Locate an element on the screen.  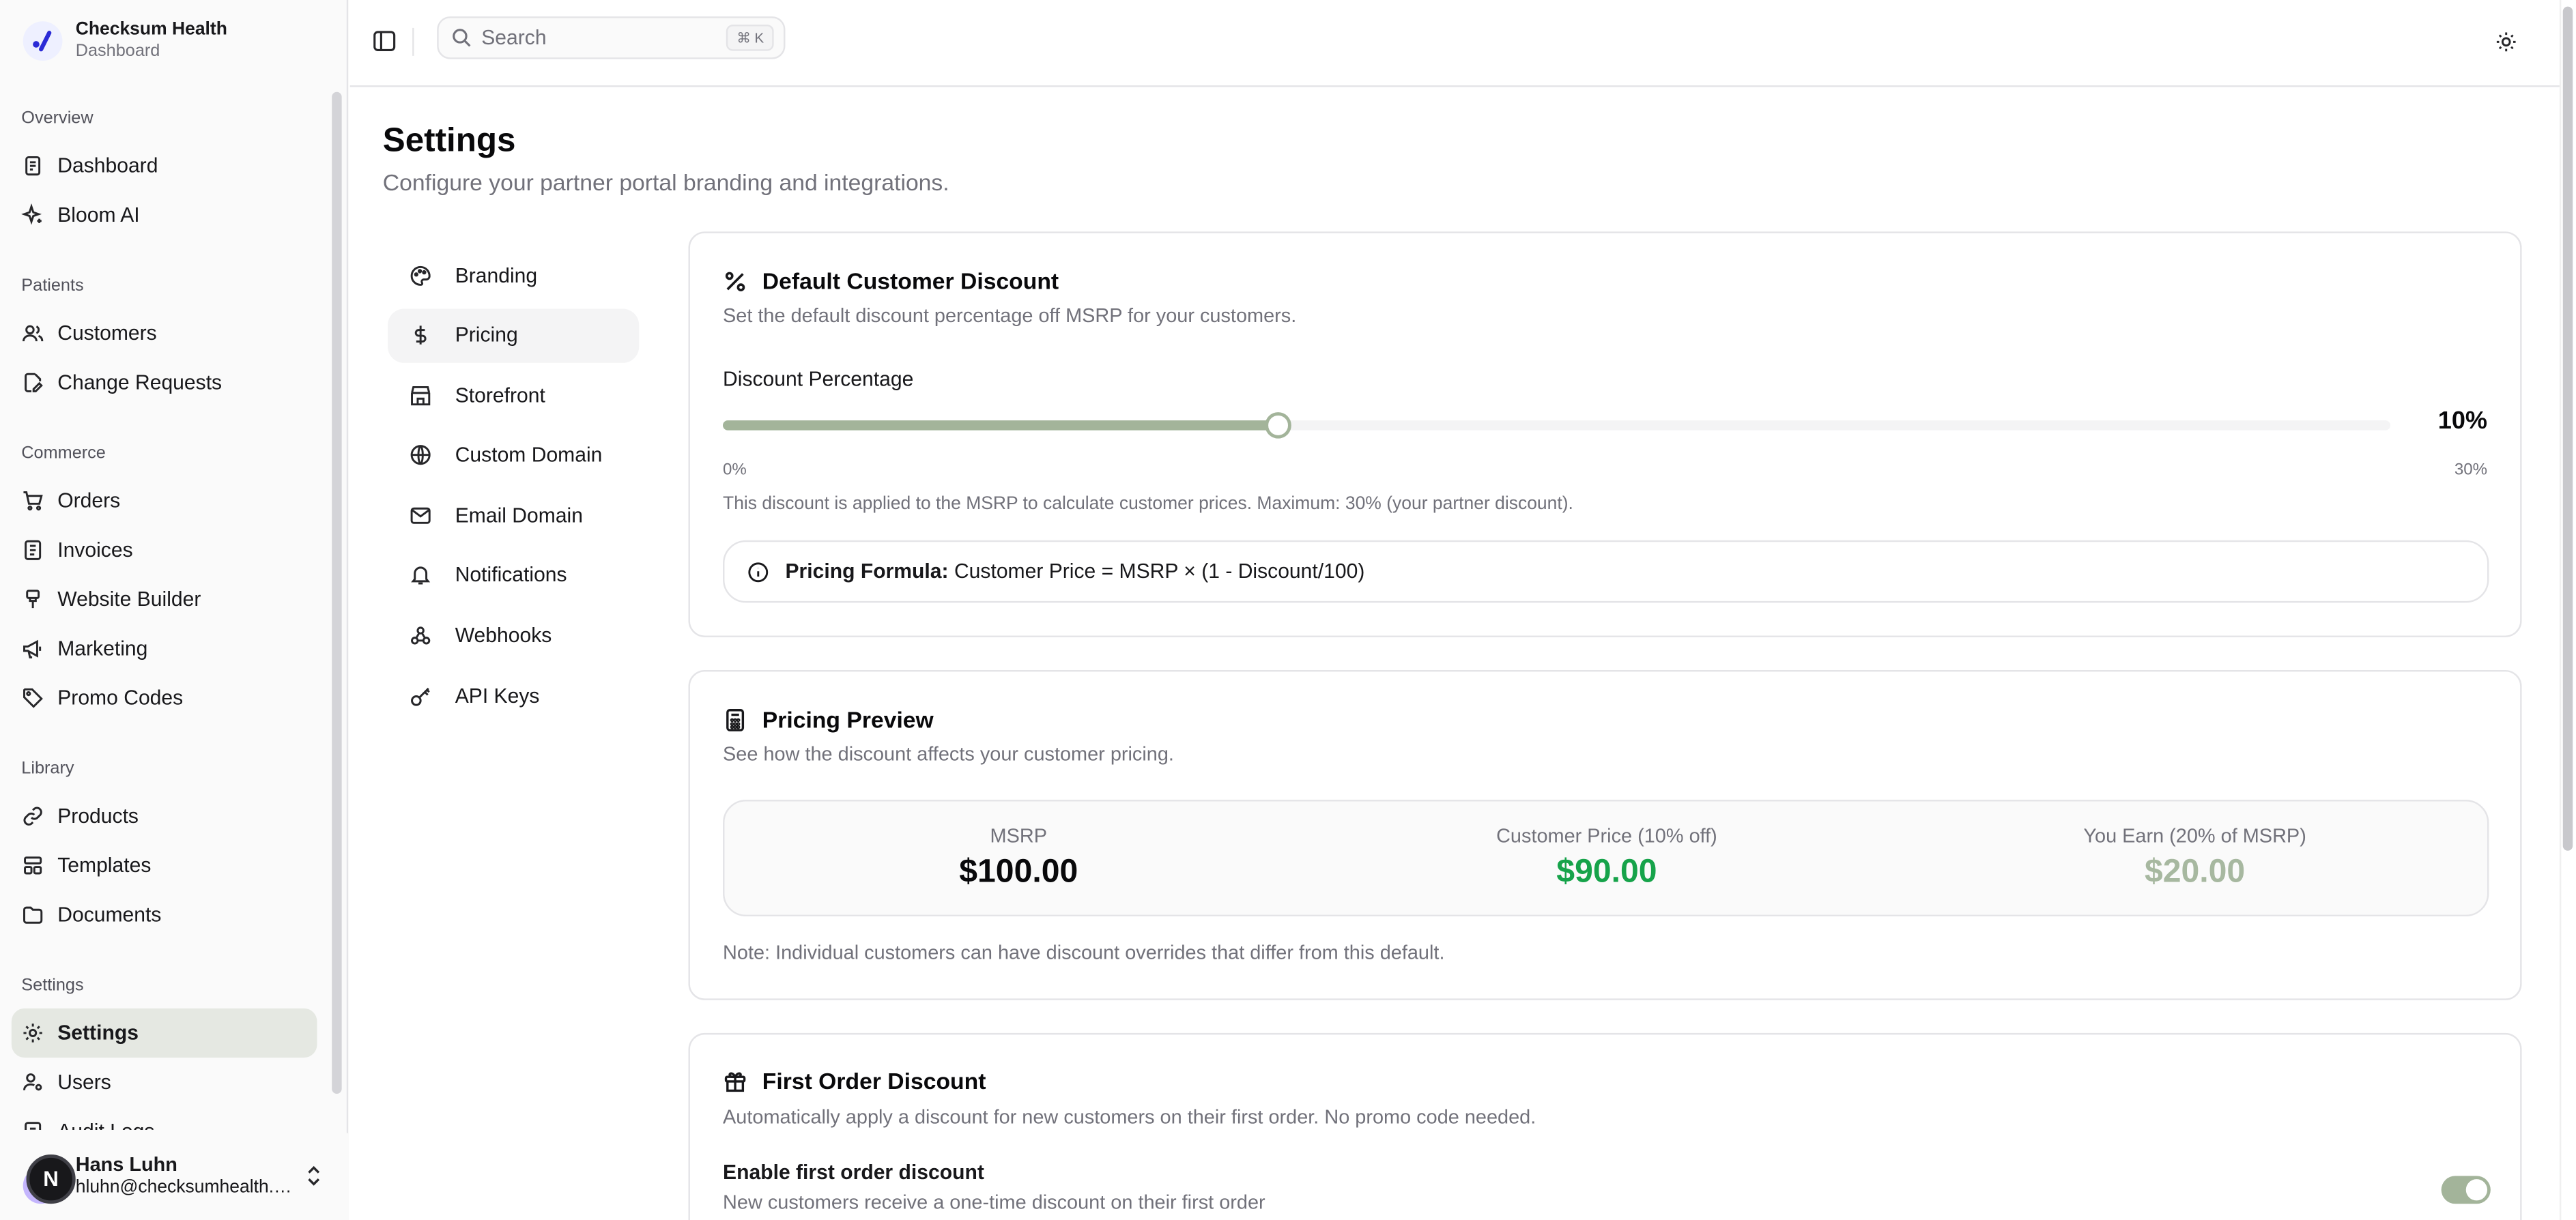
tab-label: Pricing is located at coordinates (486, 335).